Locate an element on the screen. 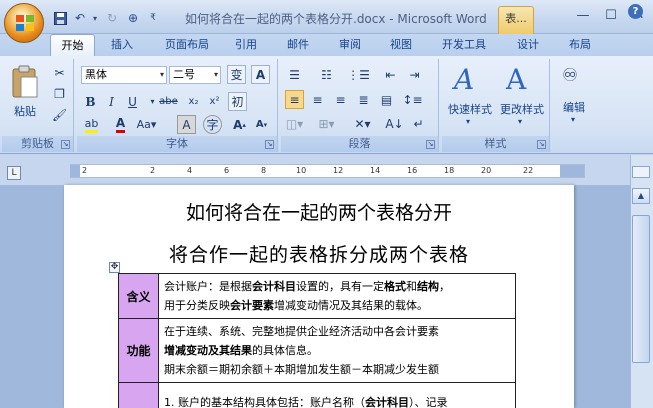 This screenshot has width=653, height=408. tab-view: 视图 is located at coordinates (401, 45).